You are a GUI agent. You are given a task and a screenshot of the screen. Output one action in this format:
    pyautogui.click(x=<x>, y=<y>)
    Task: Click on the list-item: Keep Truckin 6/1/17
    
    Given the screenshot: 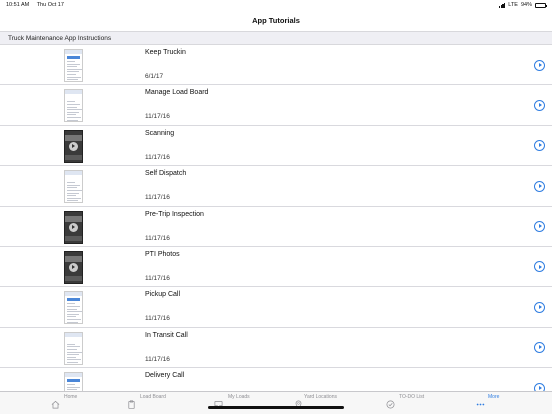 What is the action you would take?
    pyautogui.click(x=276, y=65)
    